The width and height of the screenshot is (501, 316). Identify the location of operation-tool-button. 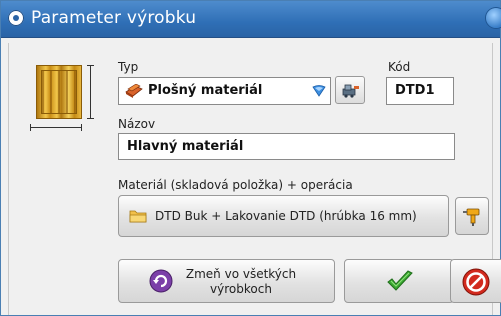
(472, 216).